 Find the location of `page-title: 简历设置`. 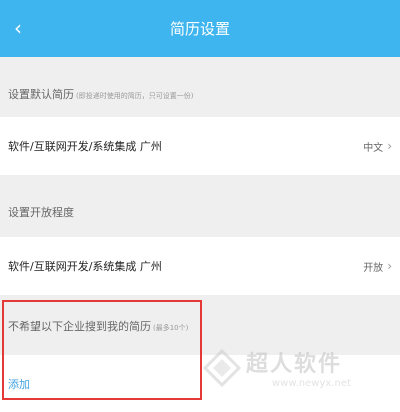

page-title: 简历设置 is located at coordinates (199, 29).